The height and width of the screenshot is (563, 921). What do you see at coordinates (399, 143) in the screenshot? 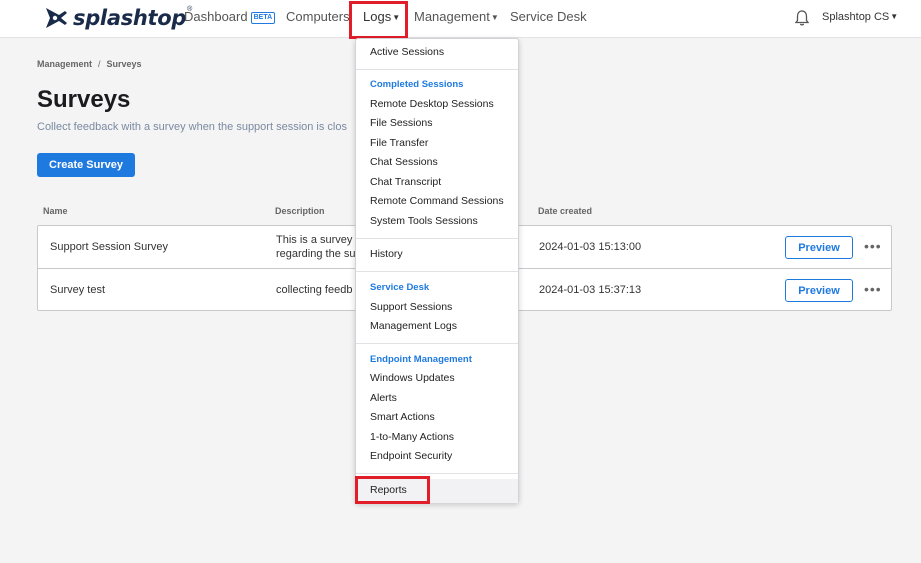
I see `menu-item-file-transfer: File Transfer` at bounding box center [399, 143].